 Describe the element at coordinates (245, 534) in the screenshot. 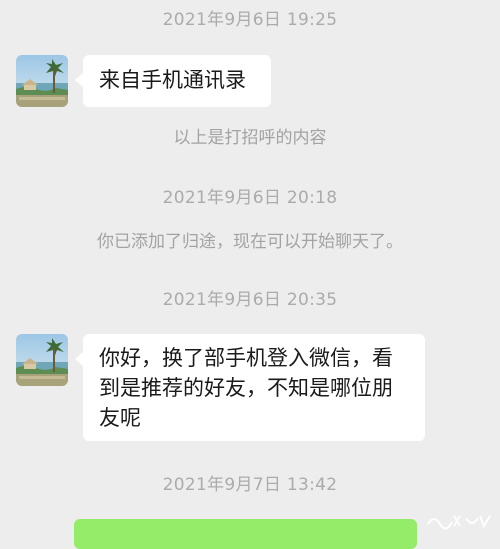

I see `outgoing-message-bubble` at that location.